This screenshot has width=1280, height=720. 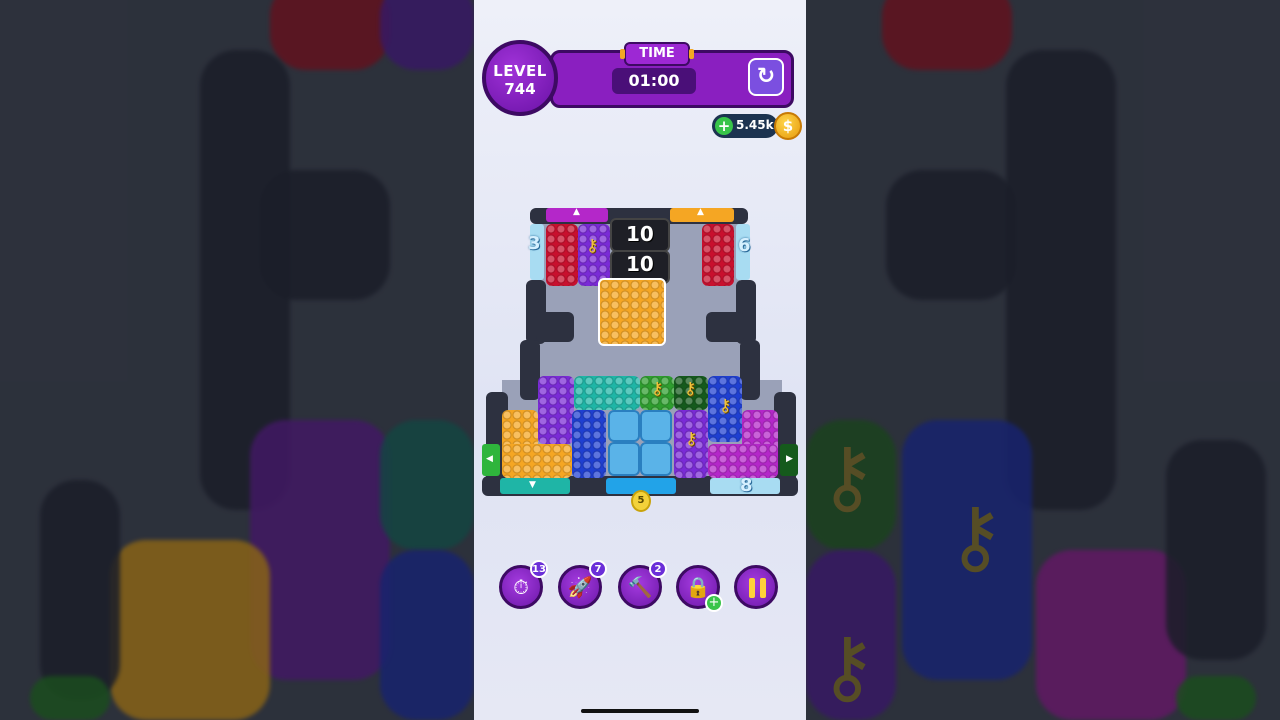 What do you see at coordinates (714, 603) in the screenshot?
I see `add-booster-icon: +` at bounding box center [714, 603].